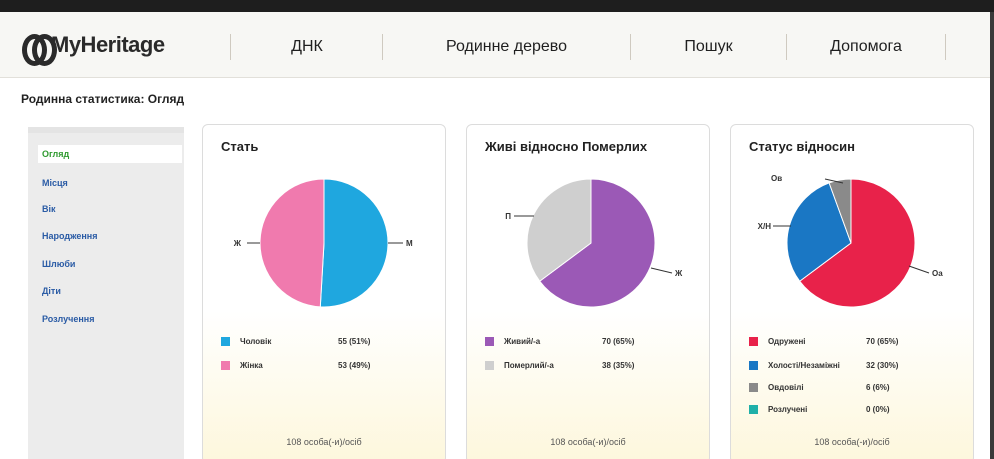 The width and height of the screenshot is (994, 459). Describe the element at coordinates (937, 273) in the screenshot. I see `pie-slice-label: Оа` at that location.